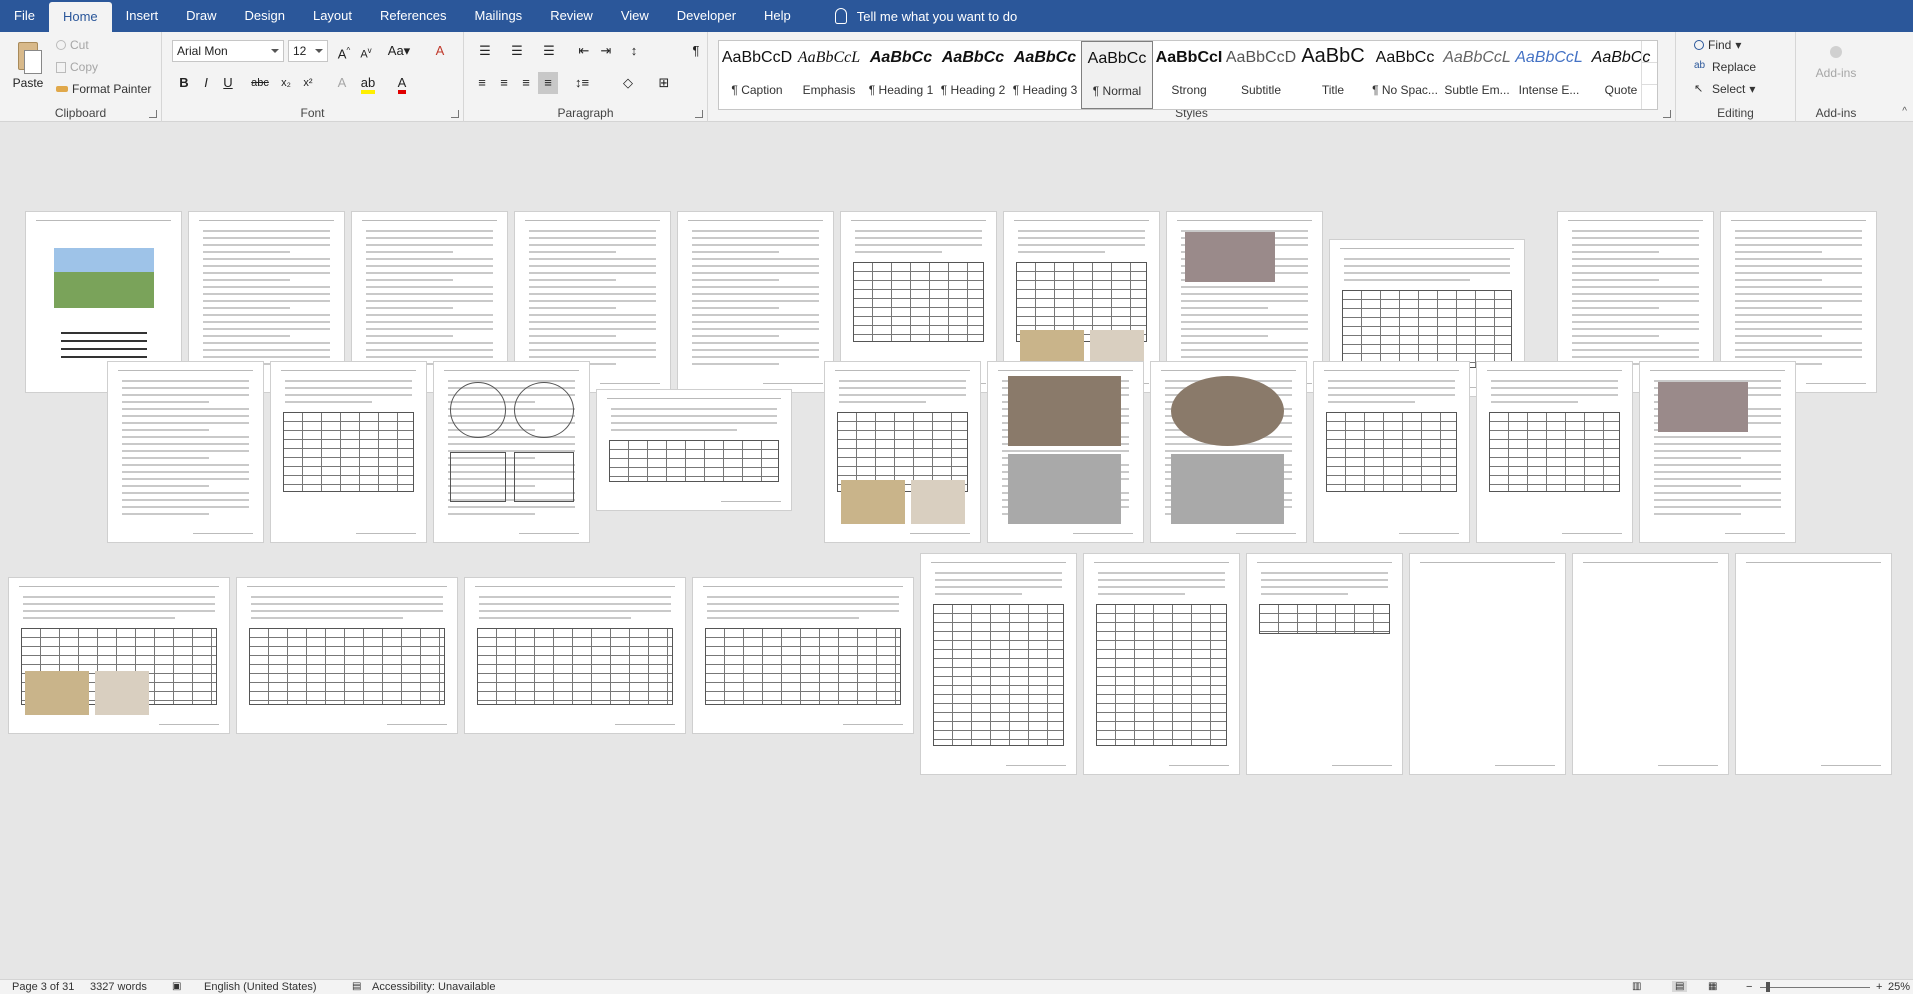 Image resolution: width=1913 pixels, height=994 pixels. Describe the element at coordinates (153, 114) in the screenshot. I see `clipboard-launcher-icon` at that location.